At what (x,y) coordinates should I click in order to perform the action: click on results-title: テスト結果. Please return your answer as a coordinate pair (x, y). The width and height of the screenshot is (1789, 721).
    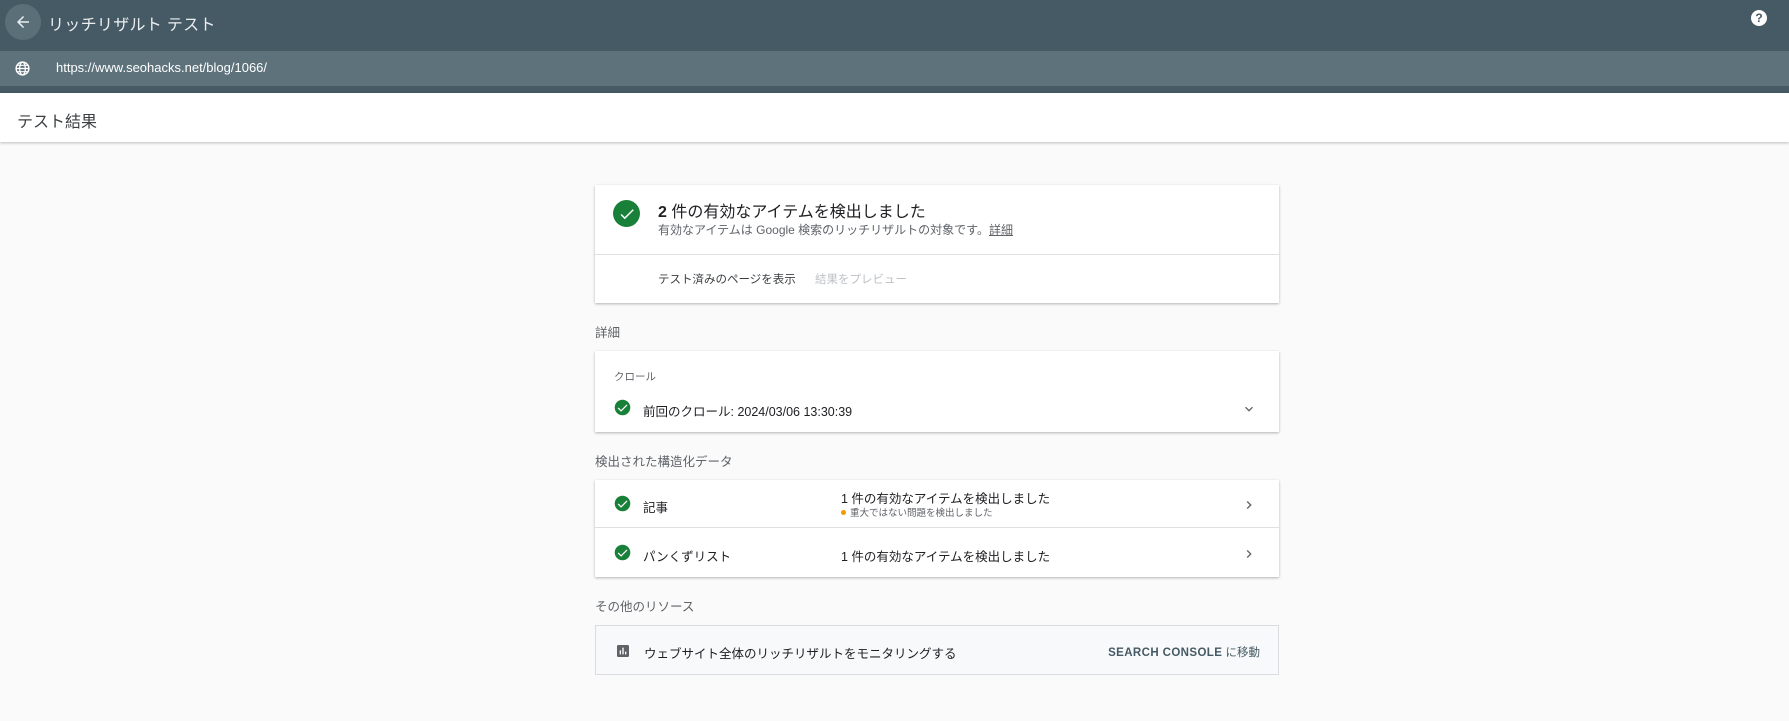
    Looking at the image, I should click on (57, 122).